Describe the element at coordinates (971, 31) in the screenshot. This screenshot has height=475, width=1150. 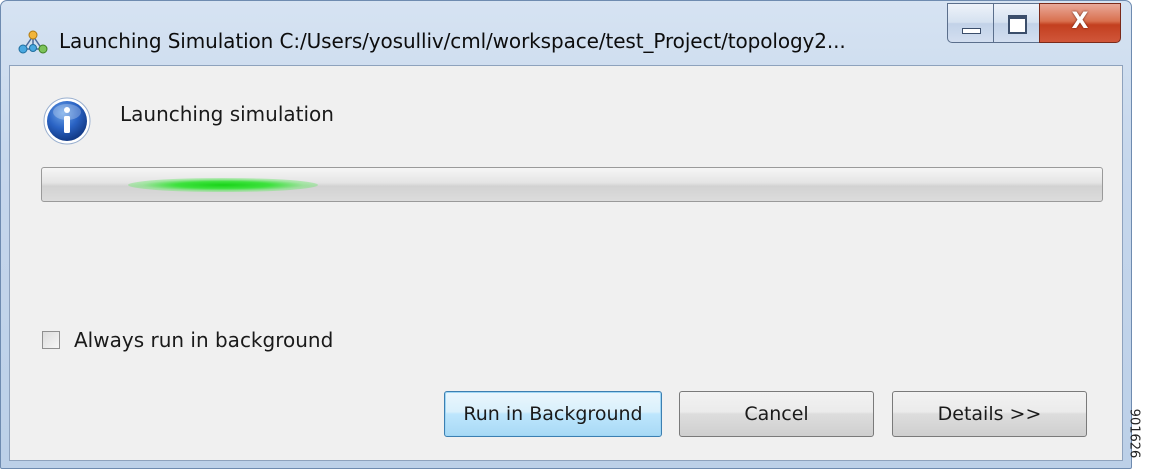
I see `minimize-icon` at that location.